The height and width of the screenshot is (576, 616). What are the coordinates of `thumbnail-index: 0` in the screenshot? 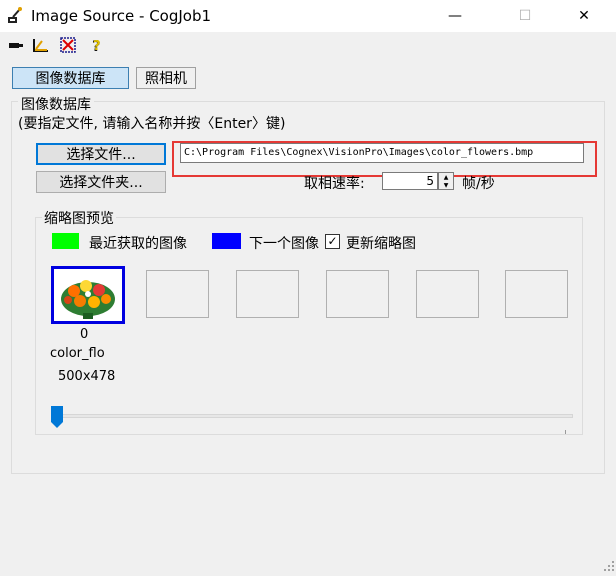 It's located at (84, 334).